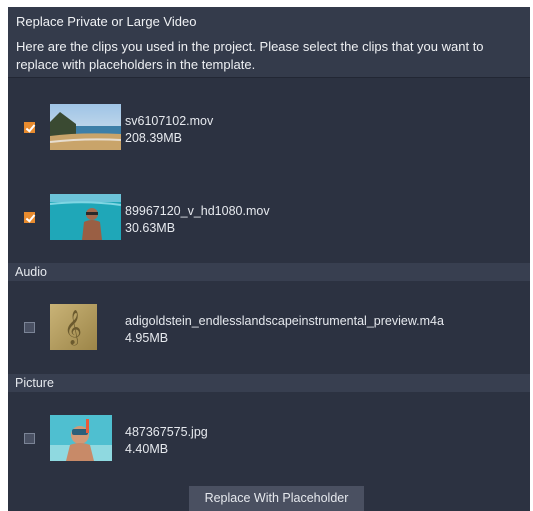  I want to click on clip-filesize: 4.95MB, so click(147, 338).